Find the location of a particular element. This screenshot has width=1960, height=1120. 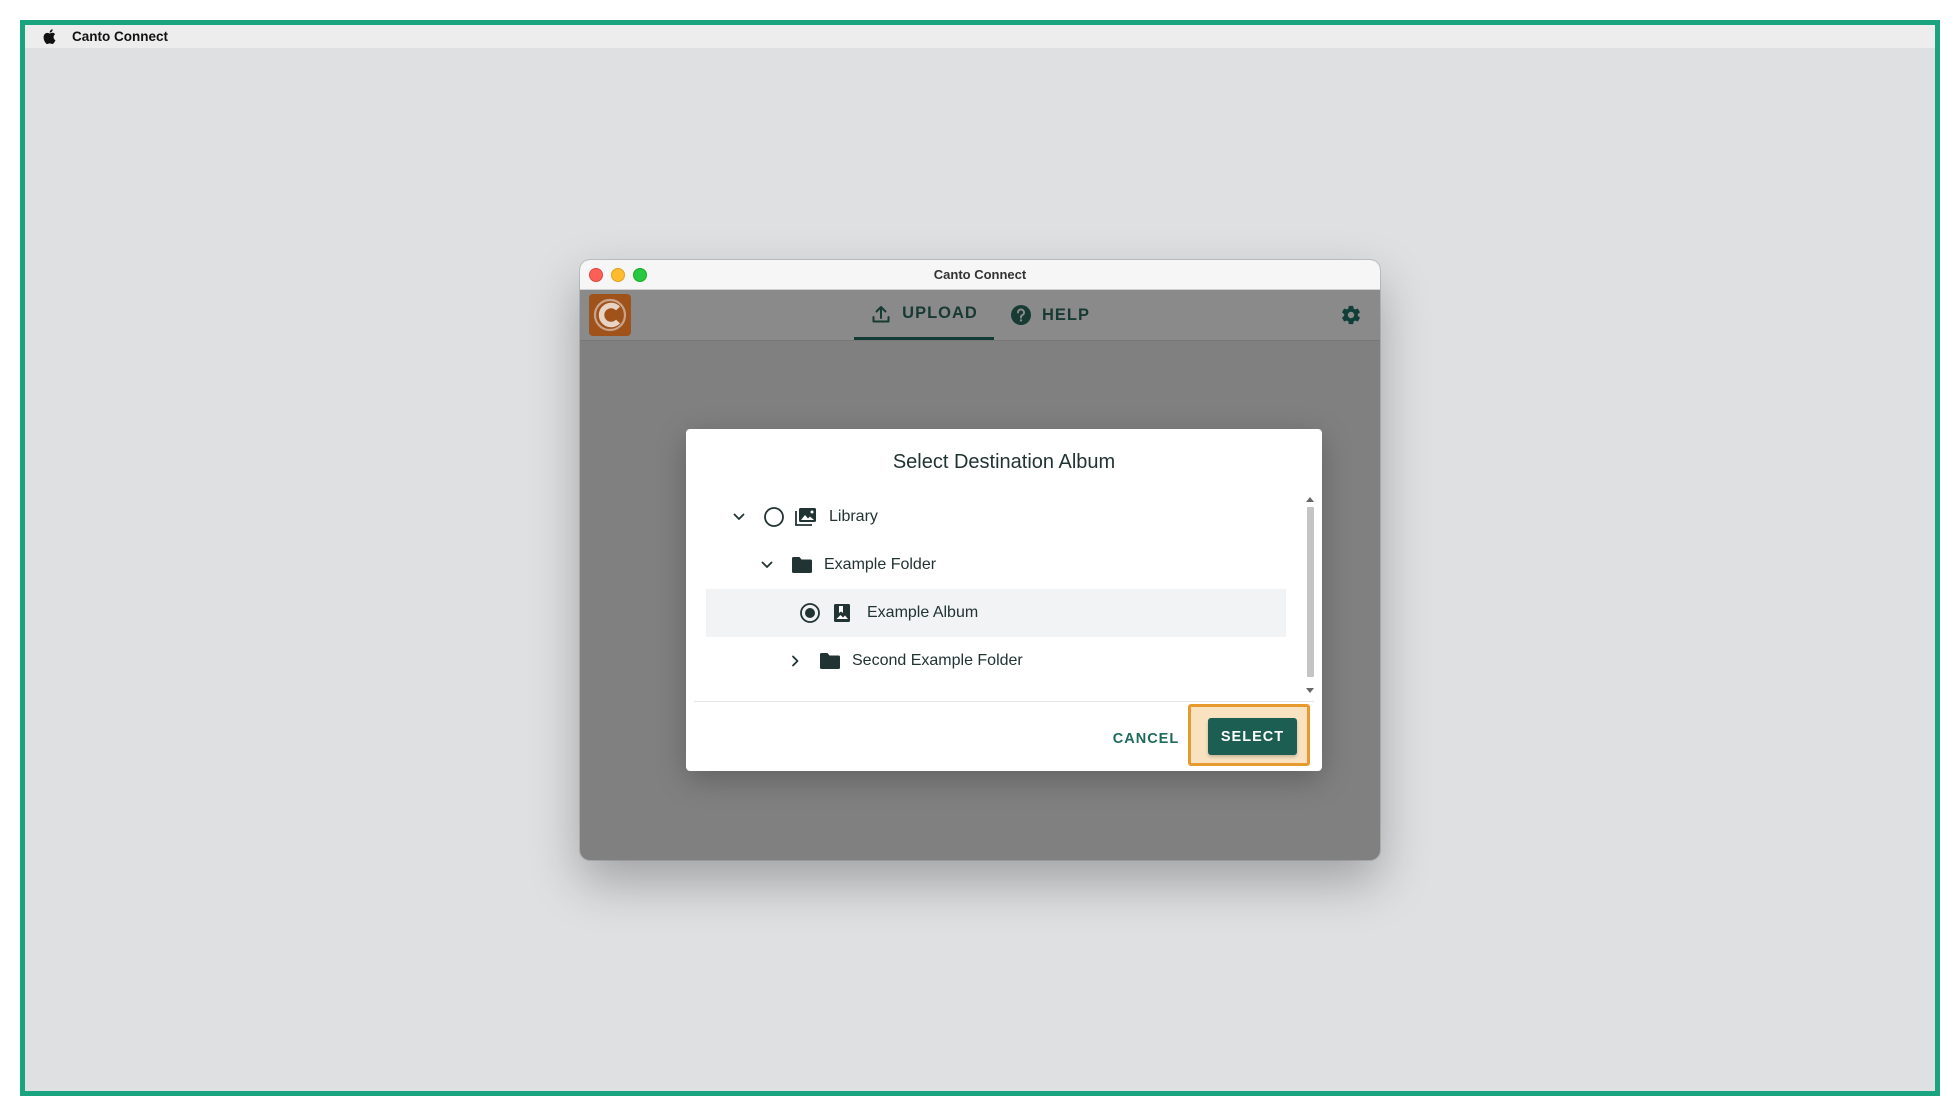

cancel-button: CANCEL is located at coordinates (1146, 739).